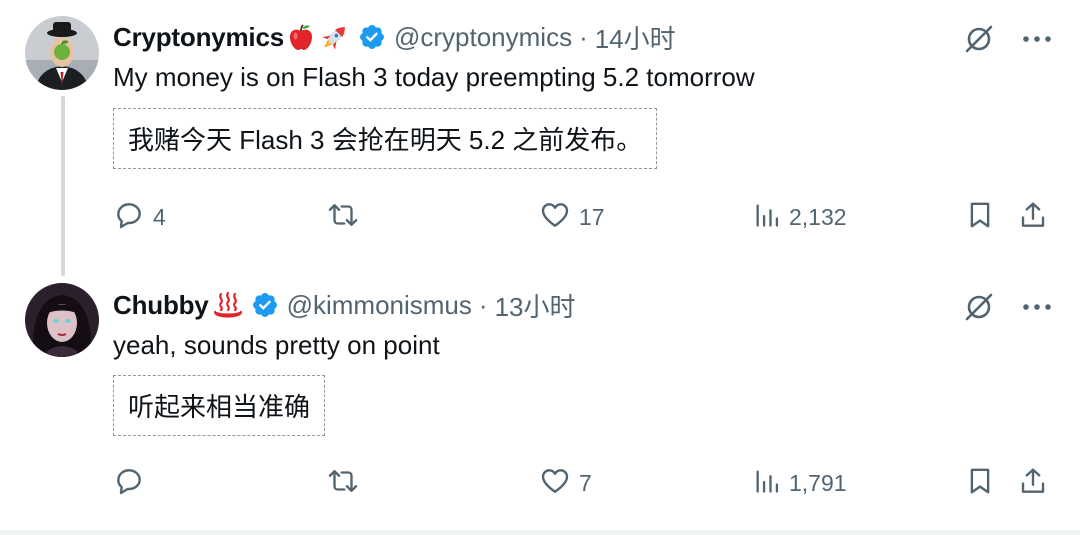 The height and width of the screenshot is (535, 1080). What do you see at coordinates (198, 37) in the screenshot?
I see `display-name: Cryptonymics` at bounding box center [198, 37].